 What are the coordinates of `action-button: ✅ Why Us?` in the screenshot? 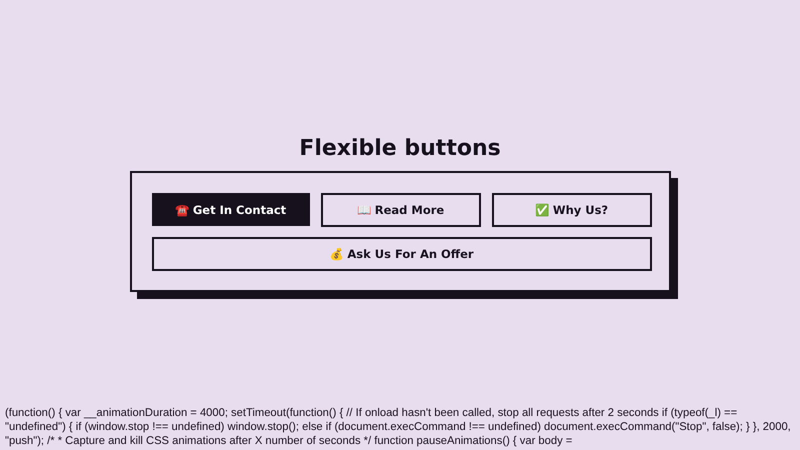 It's located at (572, 210).